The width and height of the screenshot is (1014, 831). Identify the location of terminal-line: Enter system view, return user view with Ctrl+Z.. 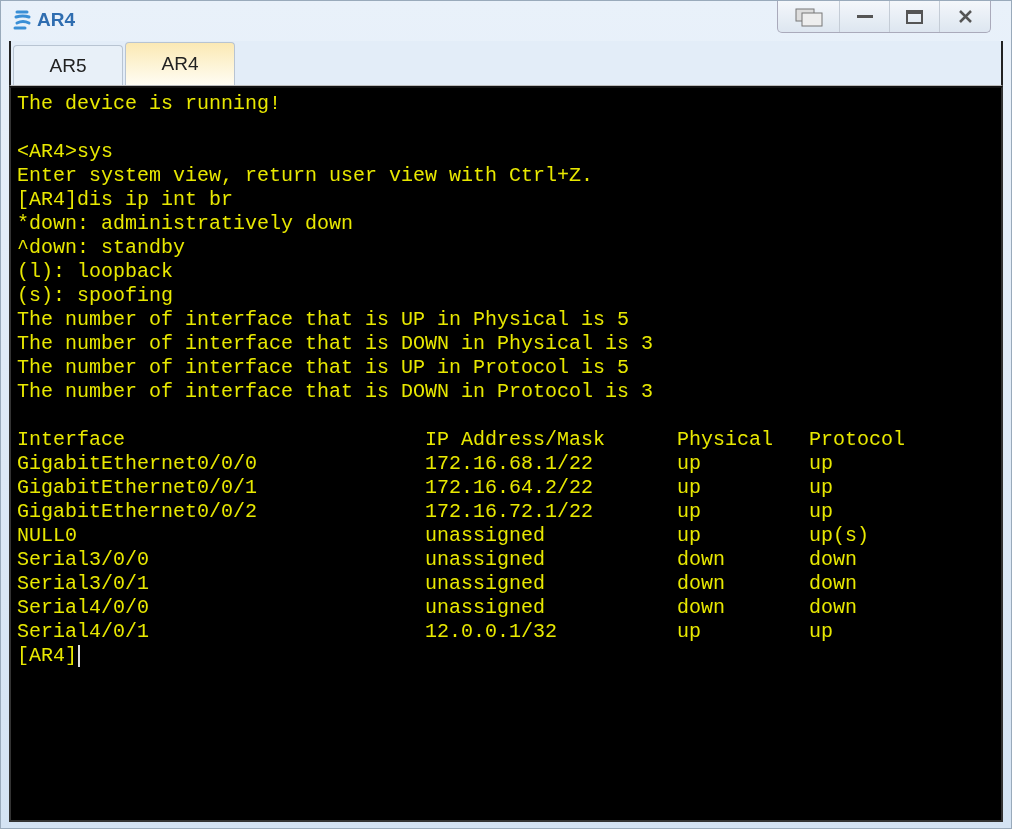
(305, 175).